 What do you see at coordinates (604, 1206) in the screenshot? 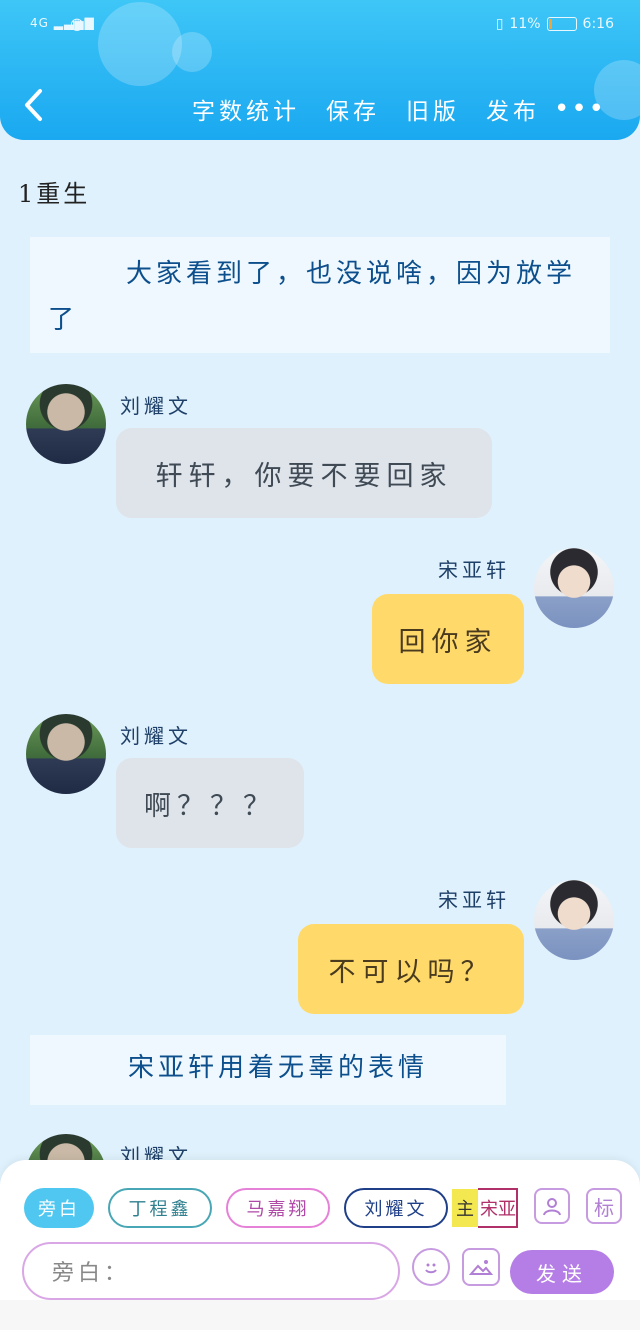
I see `tag-button: 标` at bounding box center [604, 1206].